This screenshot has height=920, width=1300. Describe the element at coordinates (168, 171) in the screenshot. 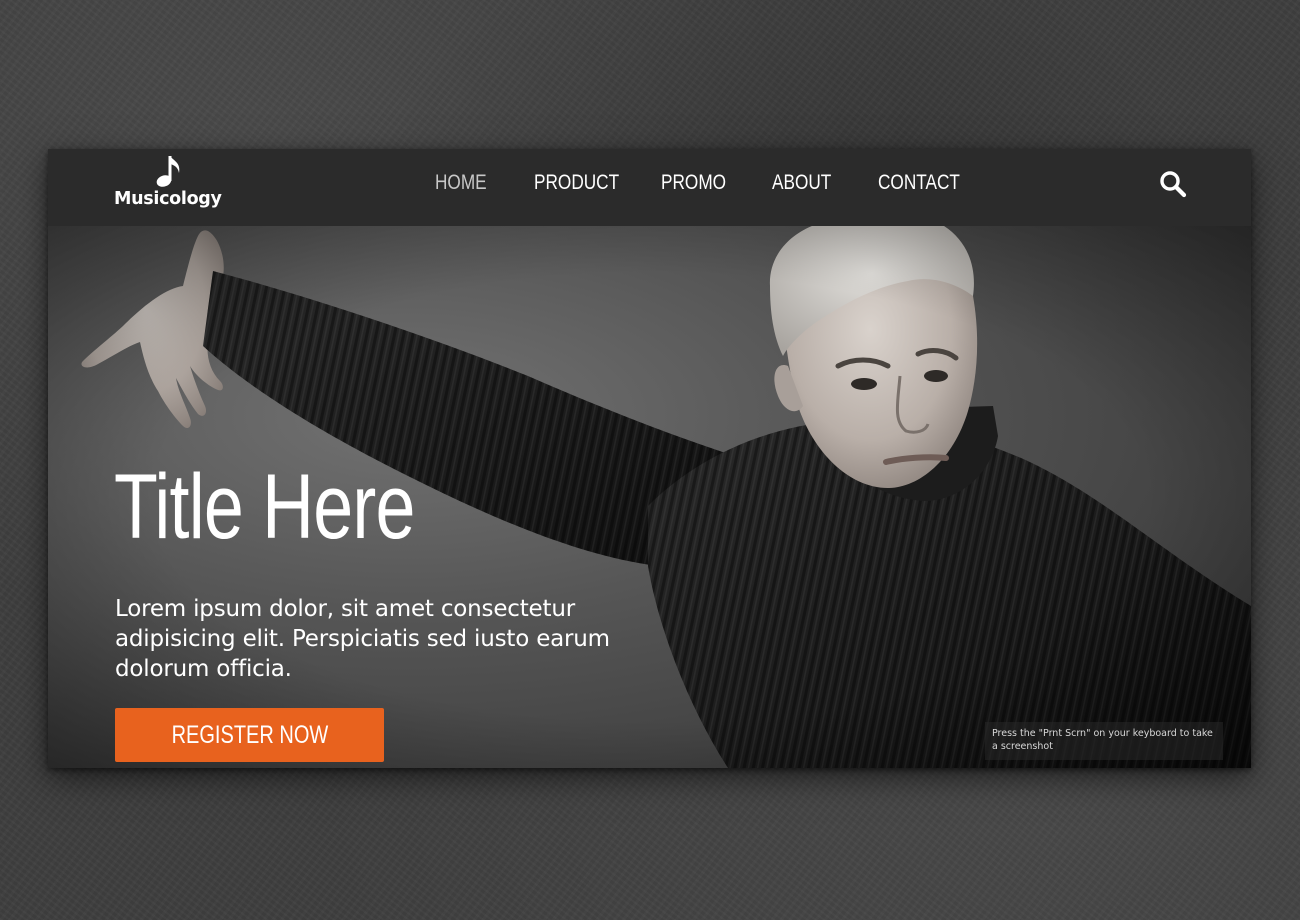

I see `music-note-icon` at that location.